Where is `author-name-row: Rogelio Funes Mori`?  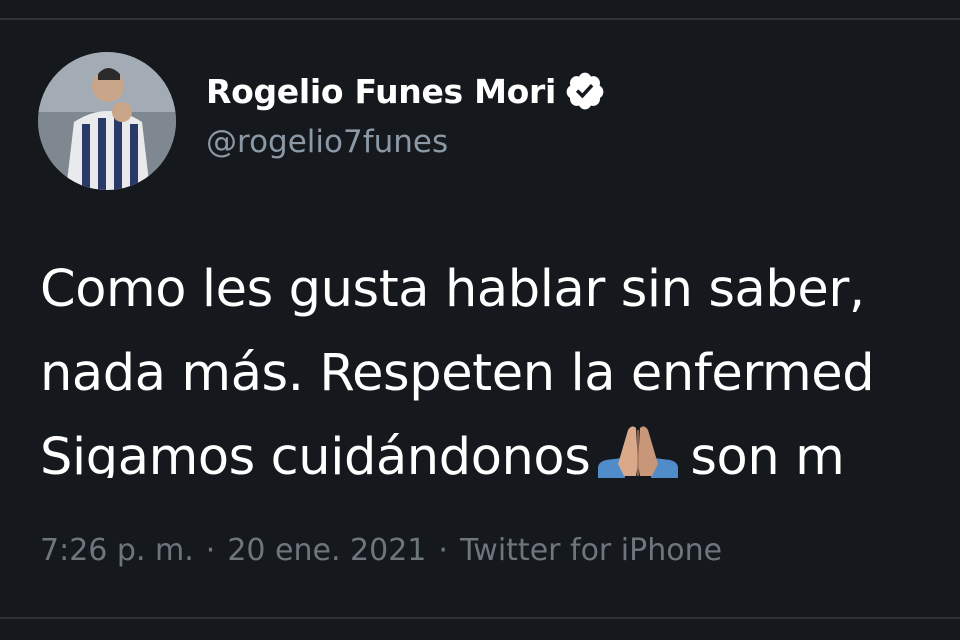 author-name-row: Rogelio Funes Mori is located at coordinates (406, 91).